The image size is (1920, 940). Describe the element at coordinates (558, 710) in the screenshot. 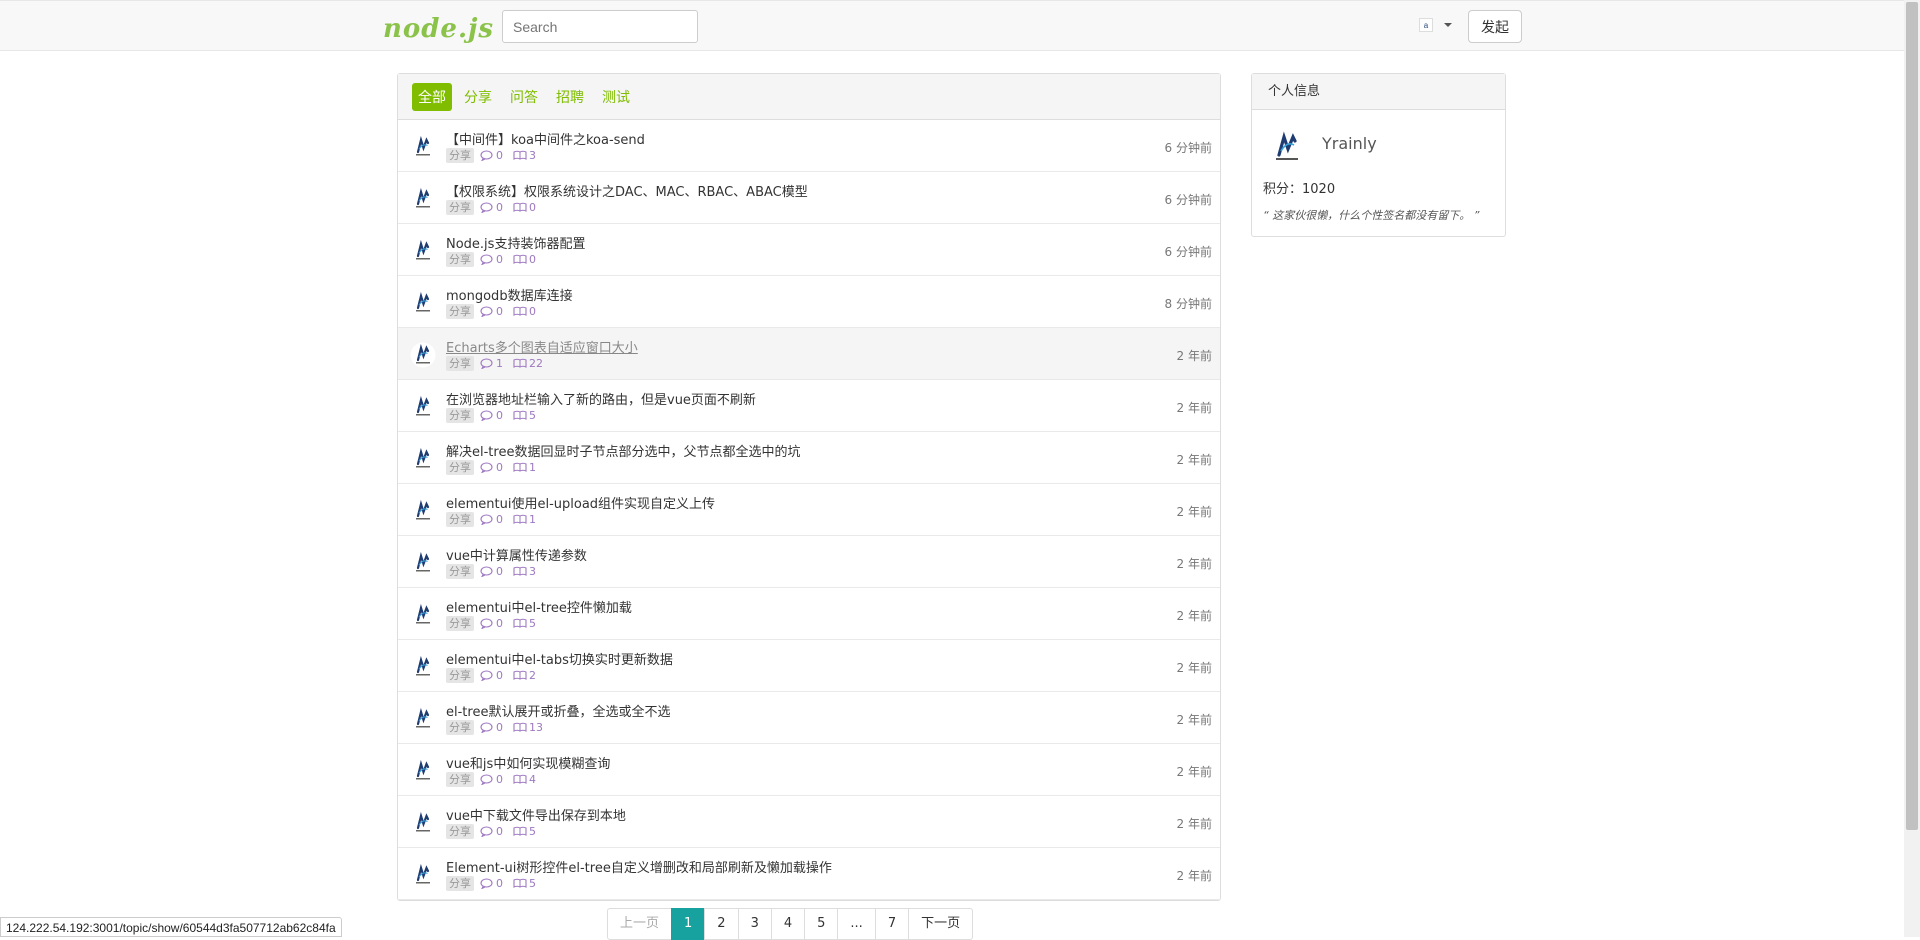

I see `topic-title-link: el-tree默认展开或折叠，全选或全不选` at that location.